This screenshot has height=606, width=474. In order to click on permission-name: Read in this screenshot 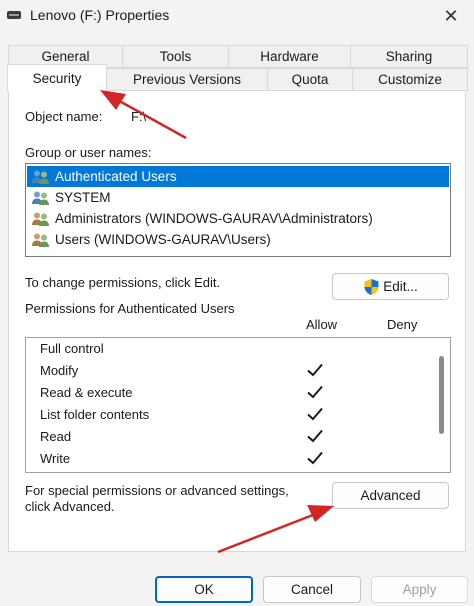, I will do `click(56, 436)`.